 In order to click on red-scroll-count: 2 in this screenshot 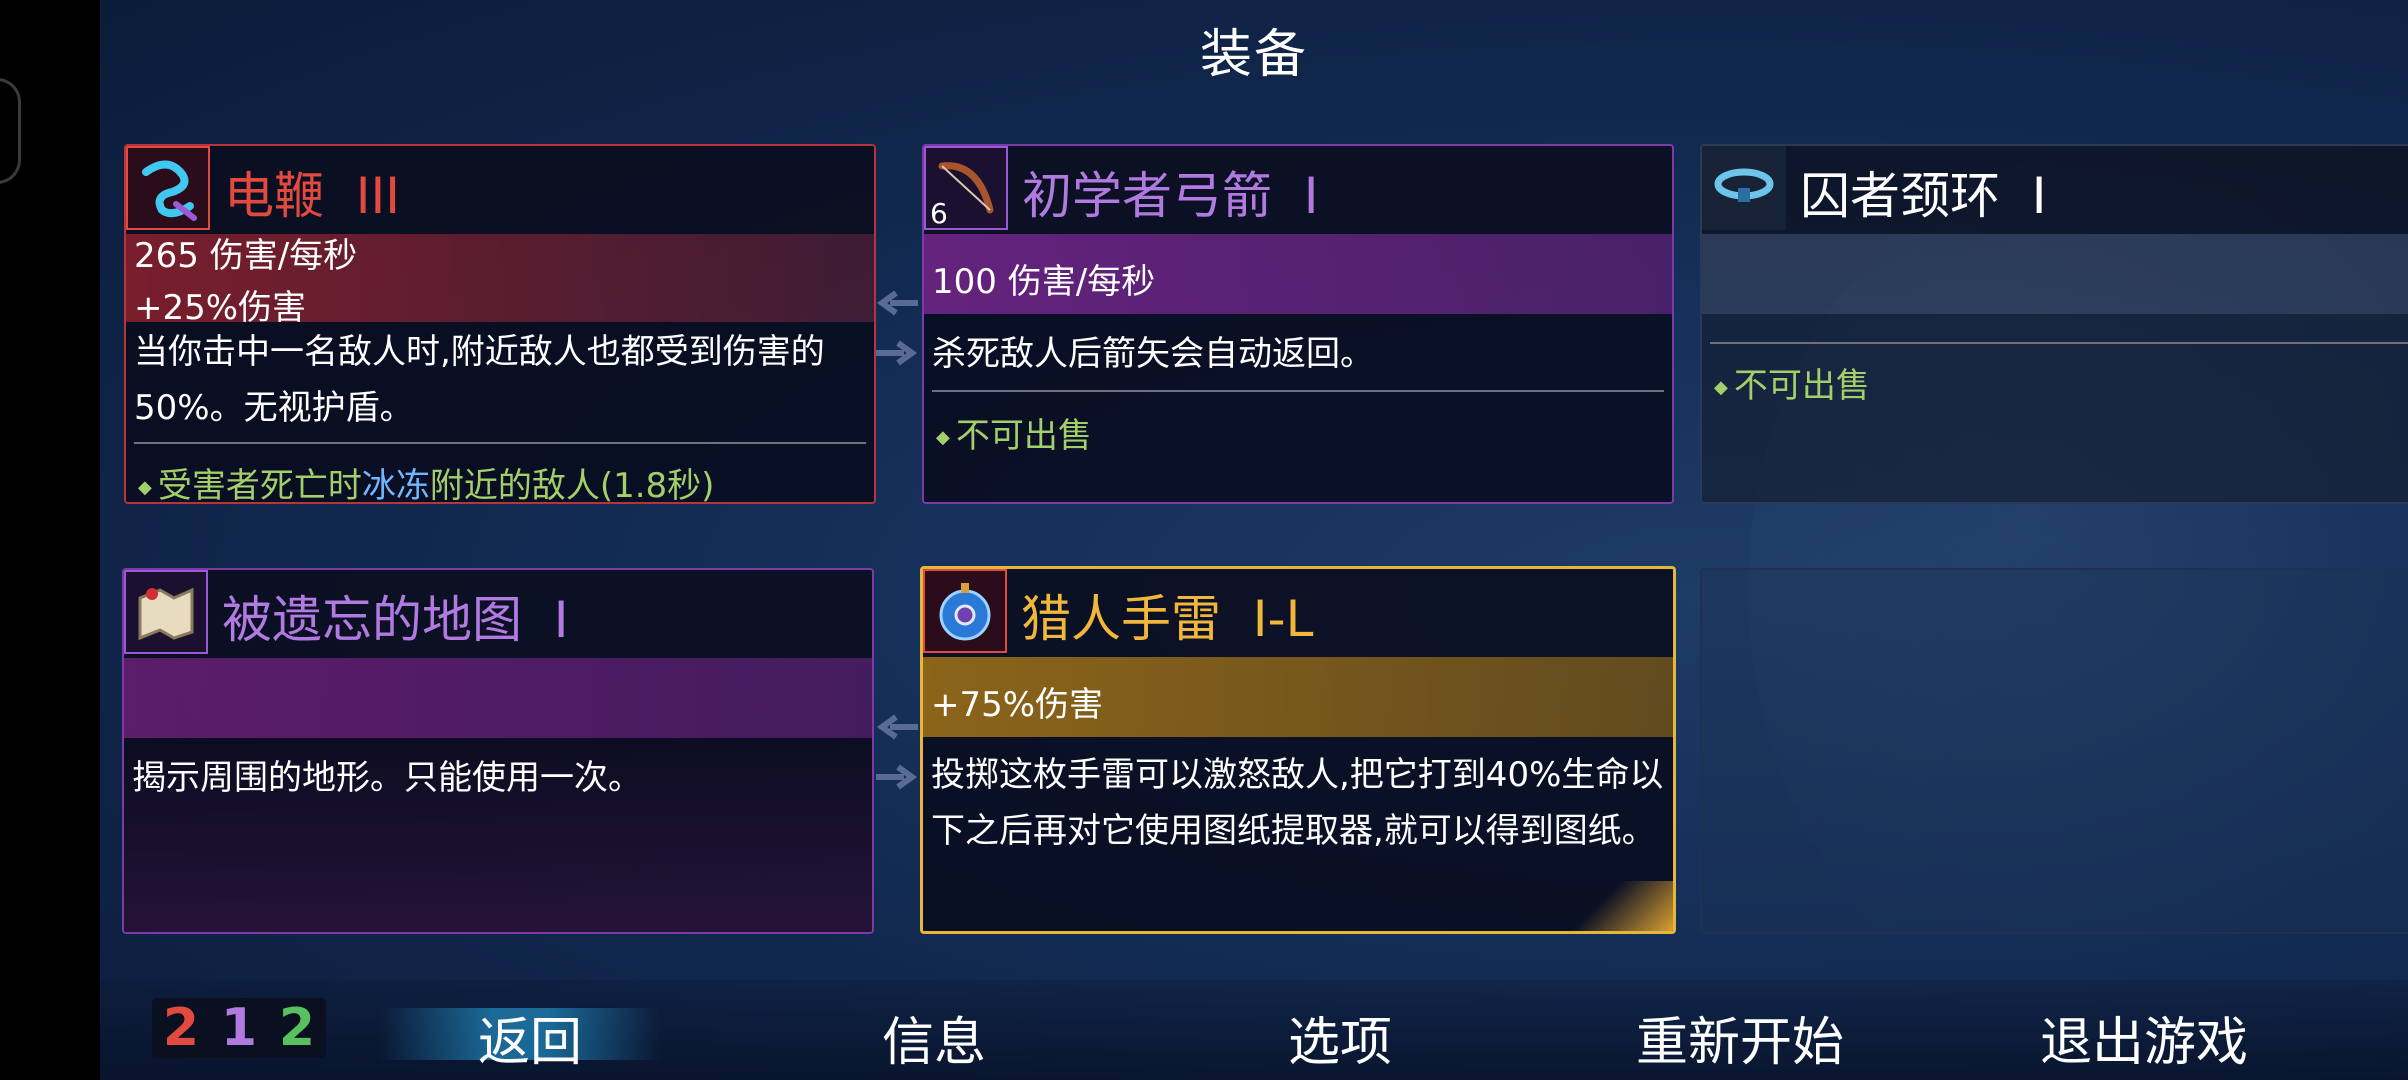, I will do `click(181, 1028)`.